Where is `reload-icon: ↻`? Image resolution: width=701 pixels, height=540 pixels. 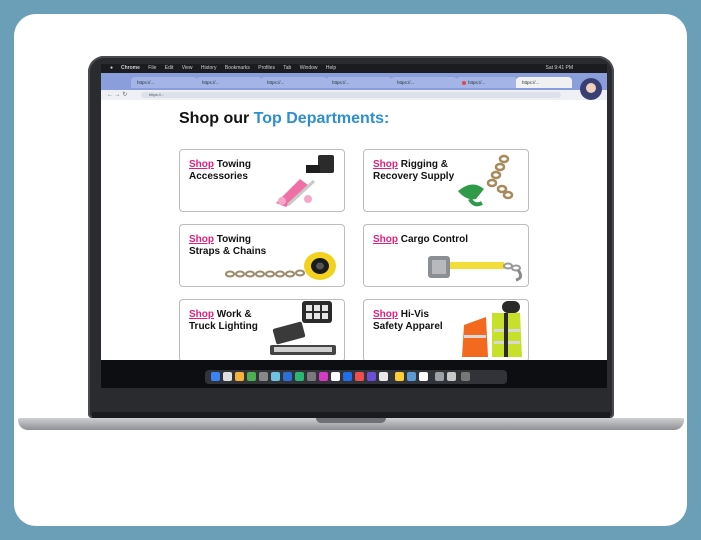 reload-icon: ↻ is located at coordinates (124, 95).